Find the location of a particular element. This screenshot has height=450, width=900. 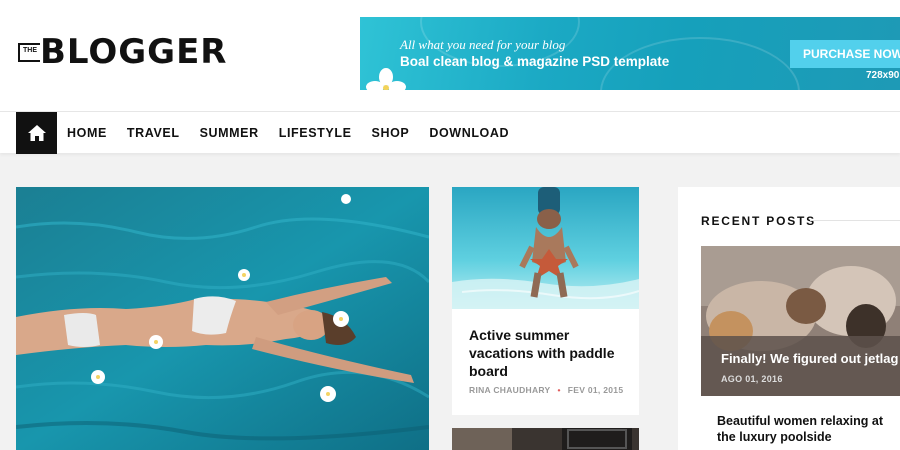

home-icon is located at coordinates (36, 133).